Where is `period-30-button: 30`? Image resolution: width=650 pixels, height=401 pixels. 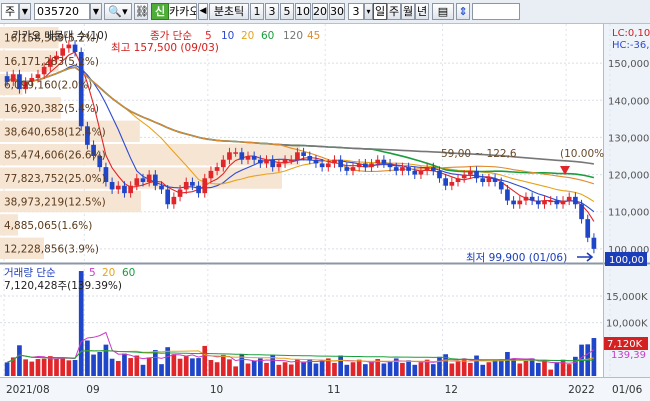
period-30-button: 30 is located at coordinates (337, 11).